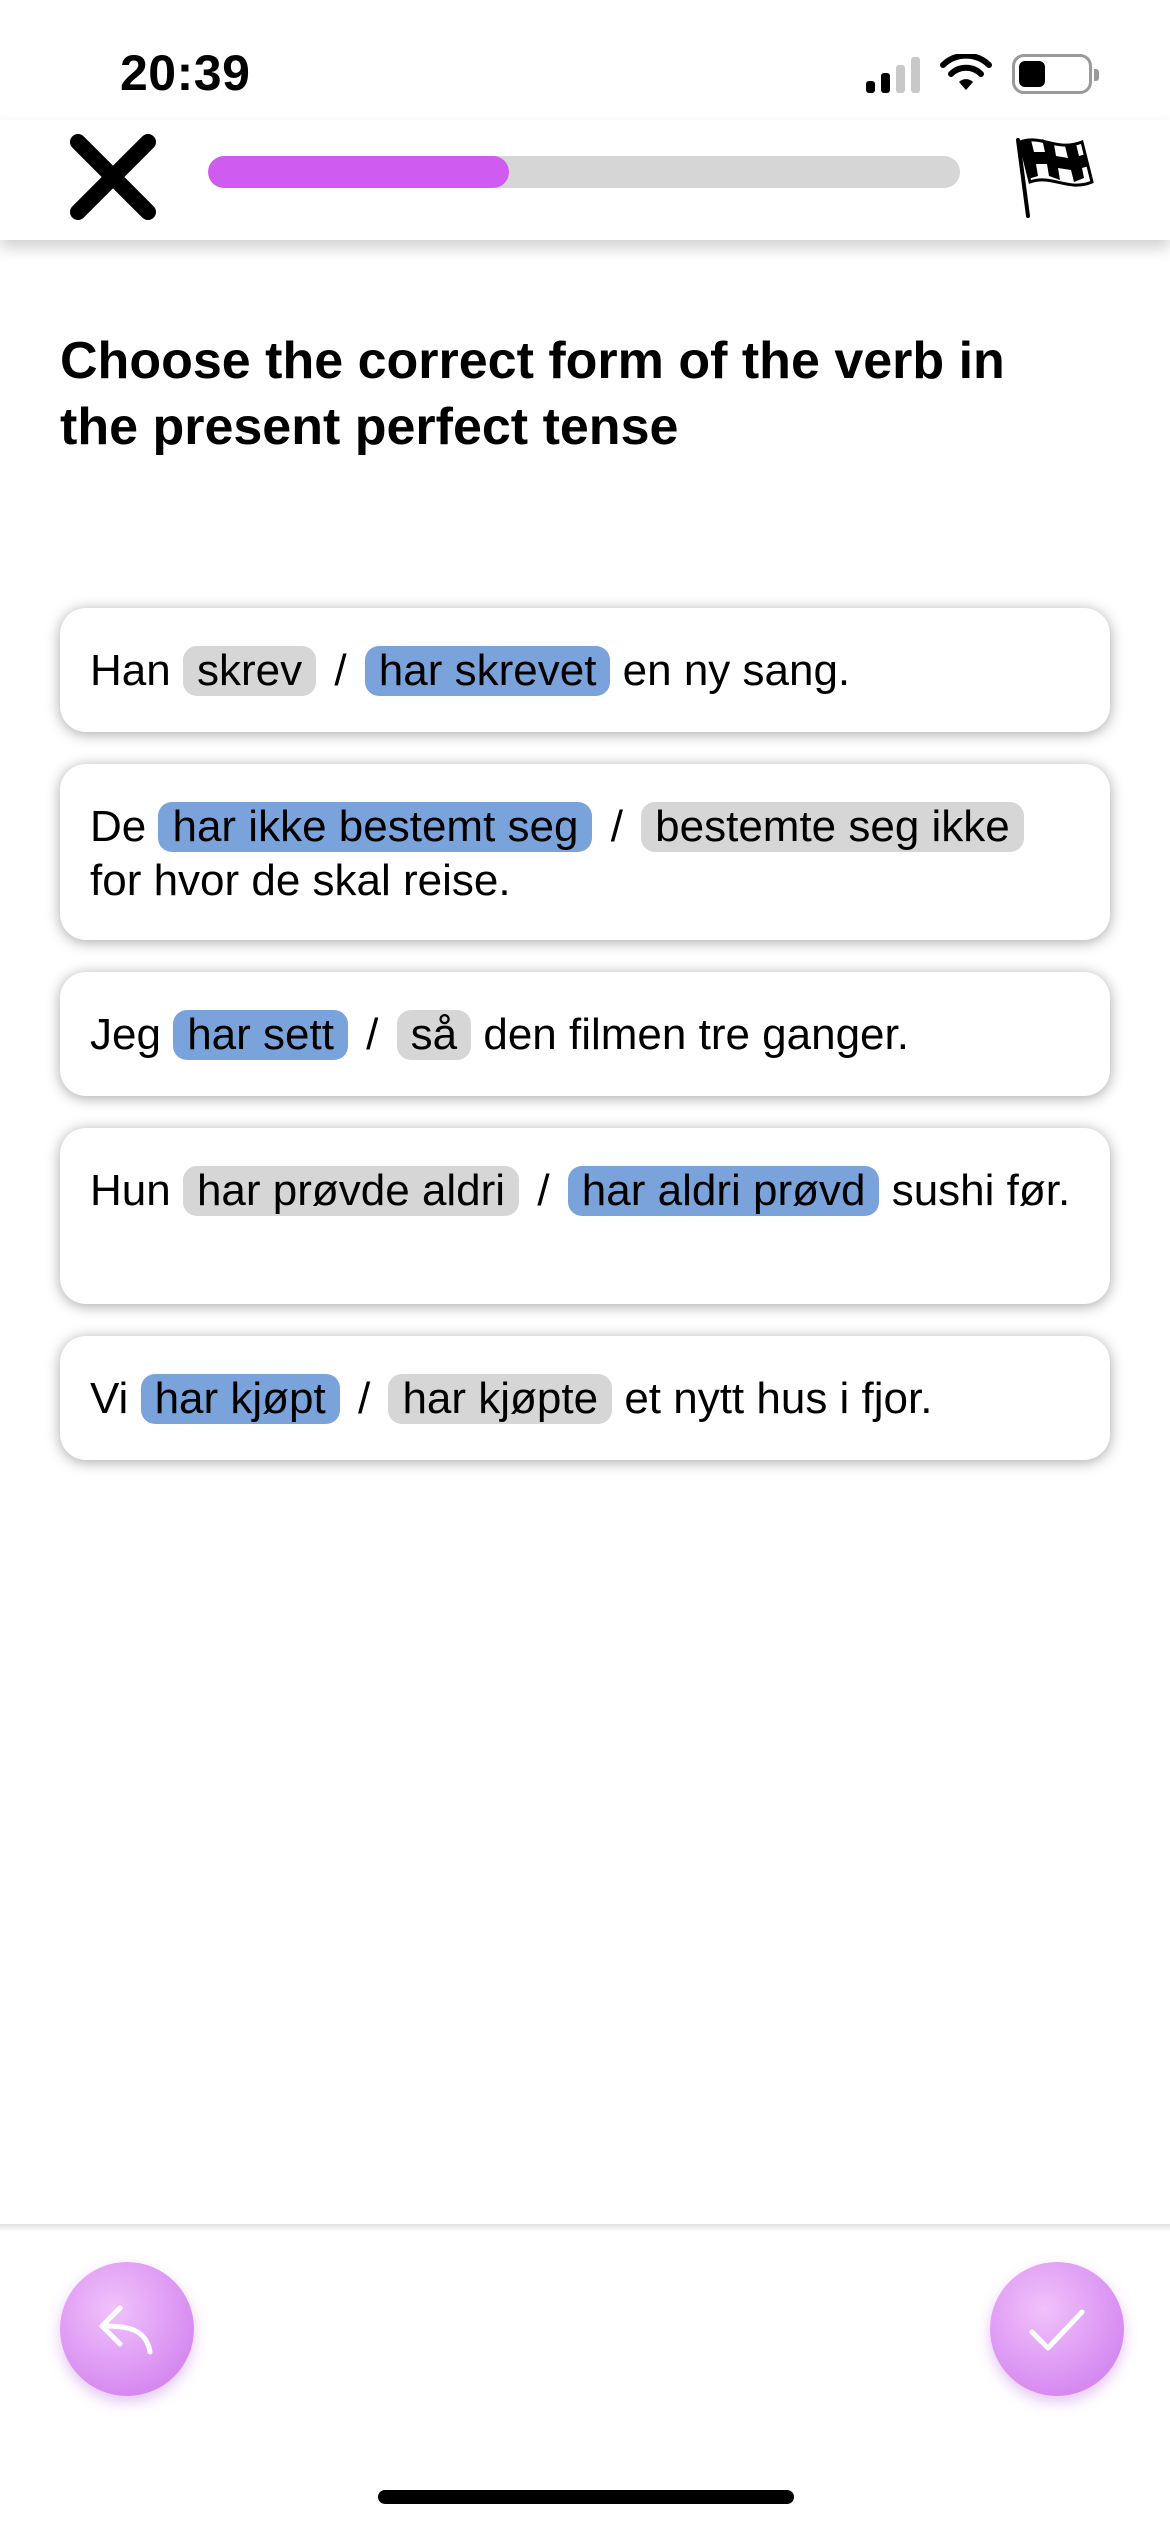 The height and width of the screenshot is (2532, 1170). I want to click on option-a-chip: har ikke bestemt seg, so click(375, 827).